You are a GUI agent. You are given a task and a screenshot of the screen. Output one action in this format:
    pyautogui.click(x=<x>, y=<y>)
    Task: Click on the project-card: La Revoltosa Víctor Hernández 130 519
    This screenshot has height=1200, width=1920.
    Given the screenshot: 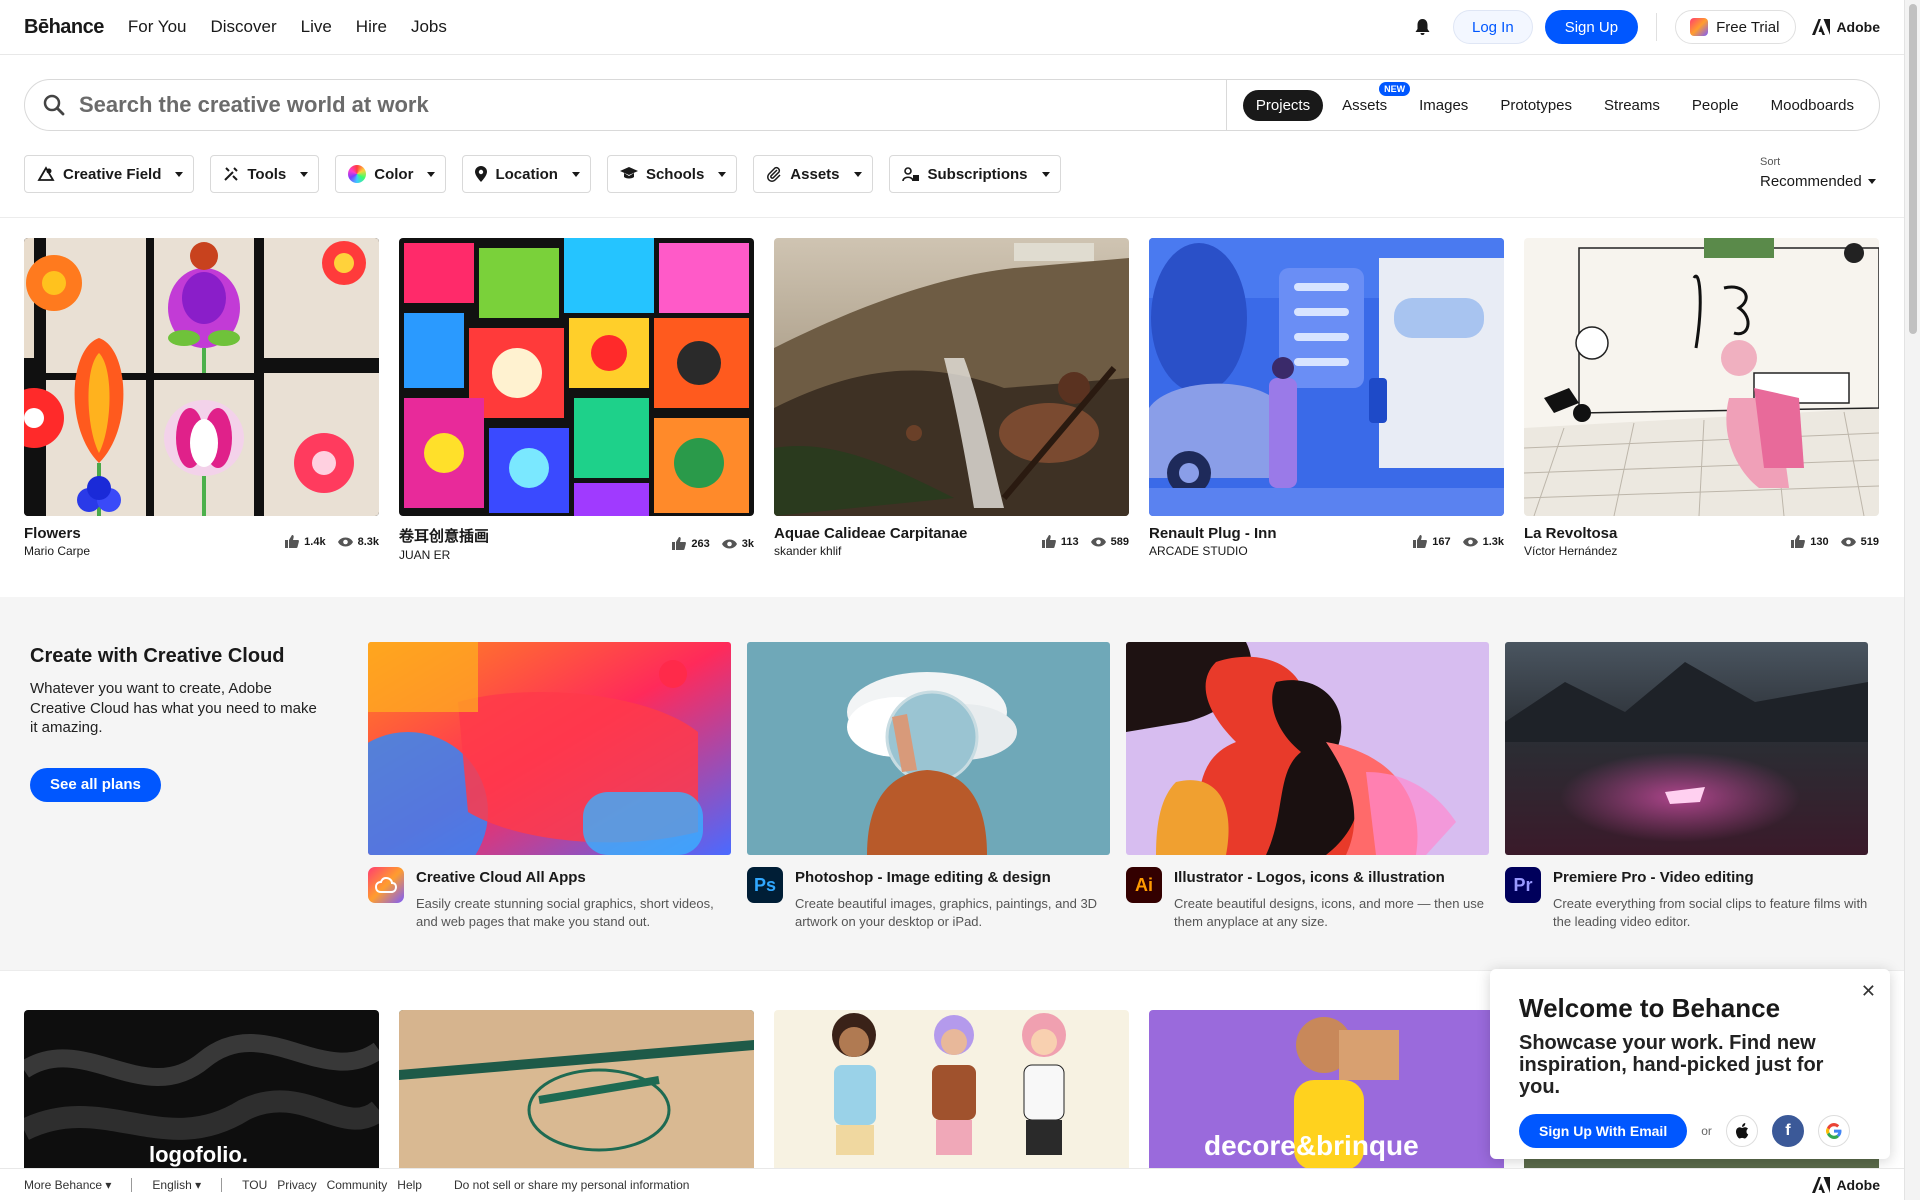 What is the action you would take?
    pyautogui.click(x=1701, y=400)
    